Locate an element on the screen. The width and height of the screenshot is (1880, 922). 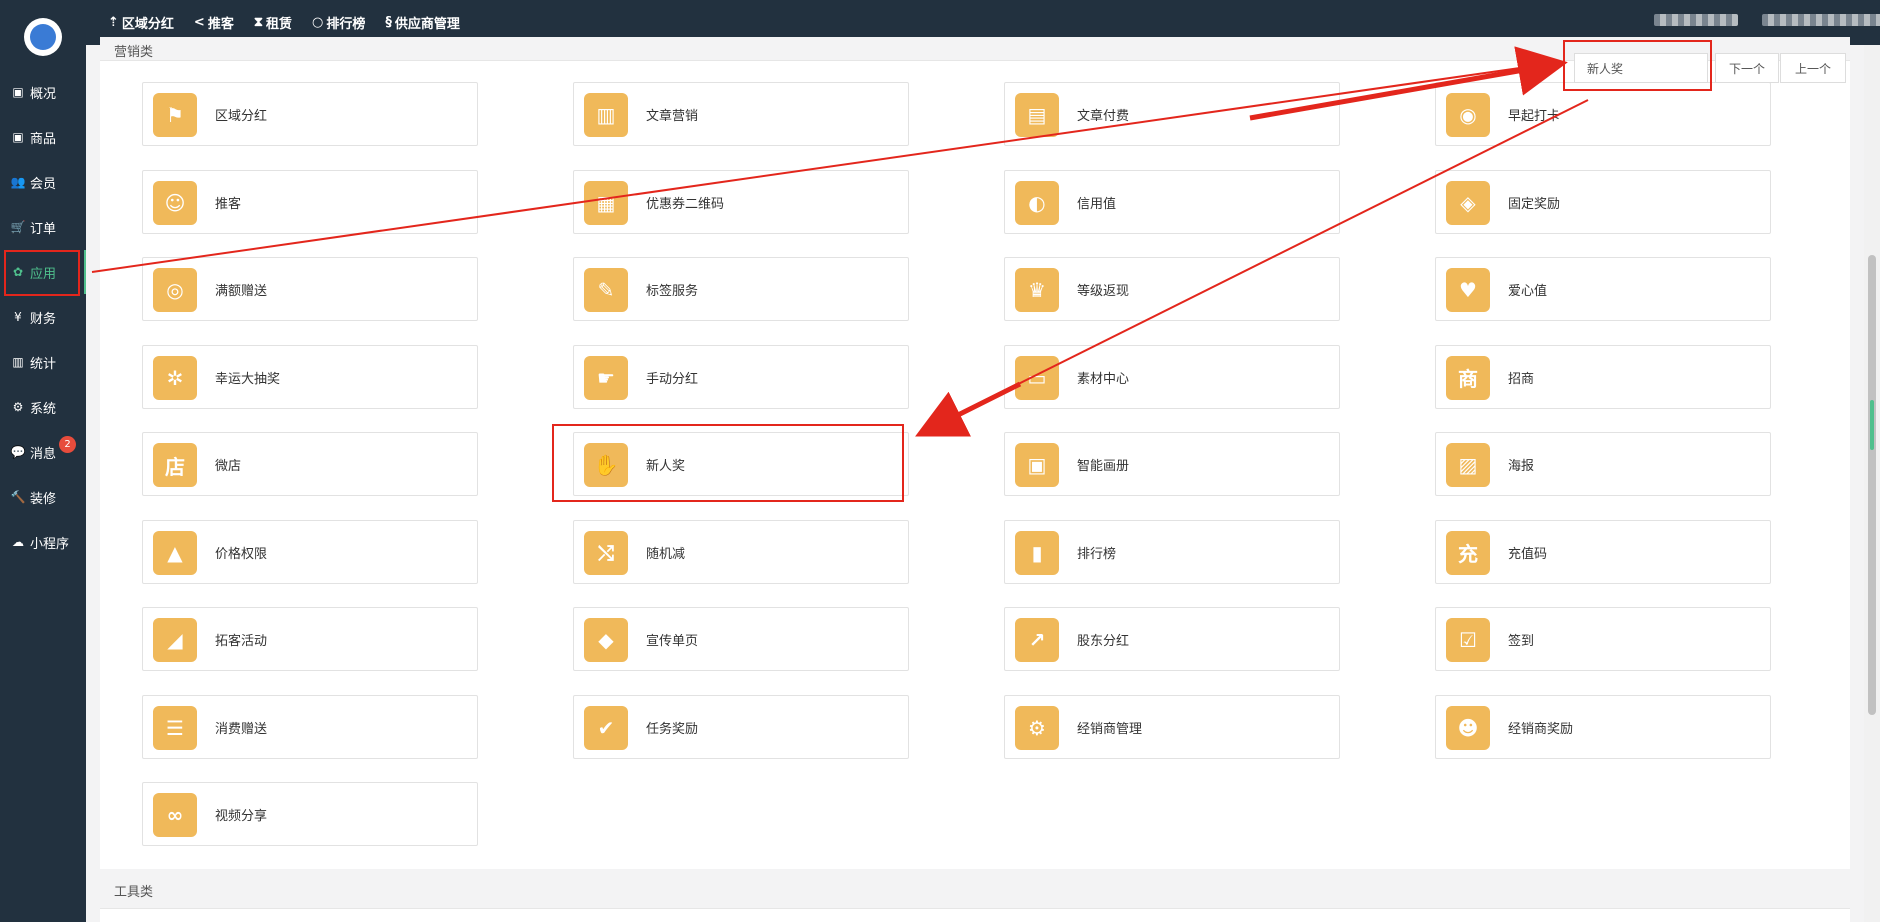
sidebar: ▣ 概况 ▣ 商品 👥 会员 🛒 订单 ✿ 应用 ¥ 财务 ▥ 统计 ⚙ 系统 💬 消息 2 🔨 装修 ☁ 小程序 is located at coordinates (43, 461).